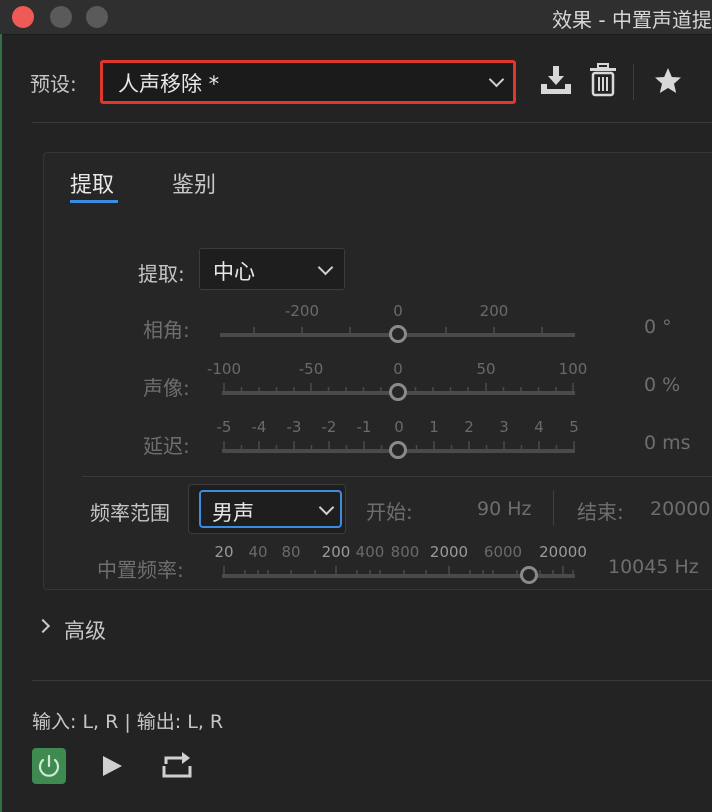  I want to click on end-value: 20000, so click(680, 509).